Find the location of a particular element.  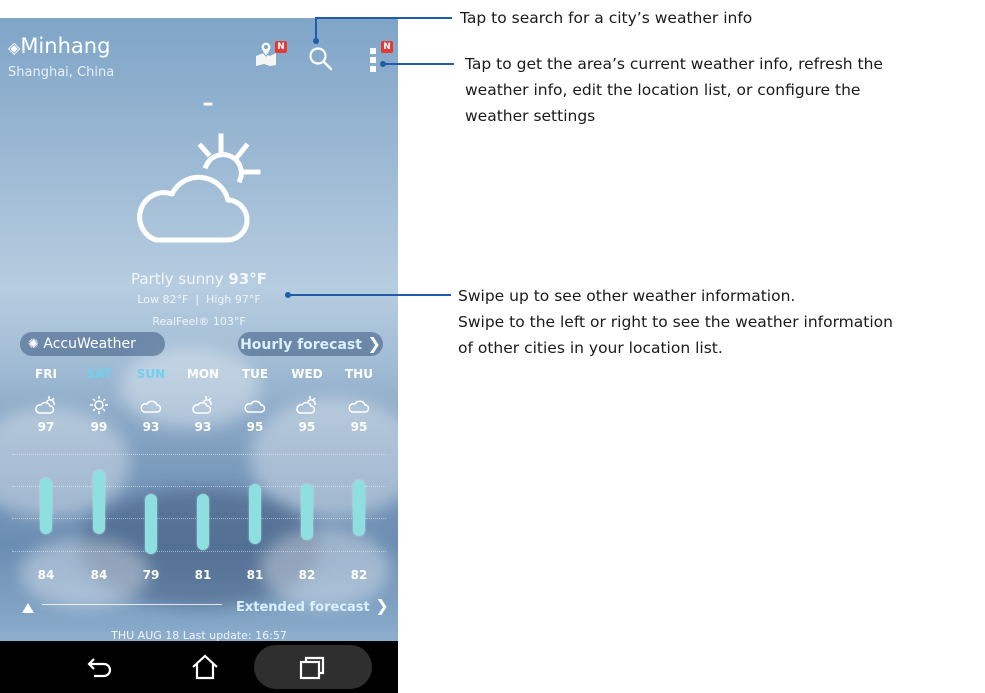

location-pin-icon: ◈ is located at coordinates (14, 47).